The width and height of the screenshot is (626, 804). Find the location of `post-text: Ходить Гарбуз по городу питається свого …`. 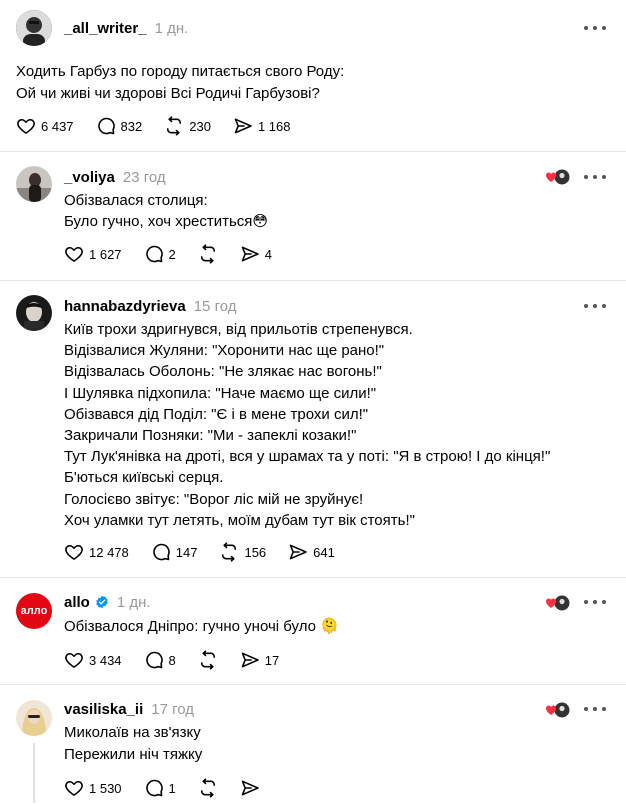

post-text: Ходить Гарбуз по городу питається свого … is located at coordinates (180, 82).